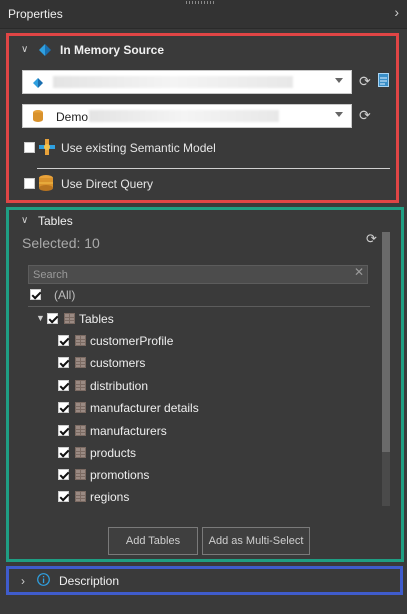  I want to click on direct-query-icon, so click(46, 183).